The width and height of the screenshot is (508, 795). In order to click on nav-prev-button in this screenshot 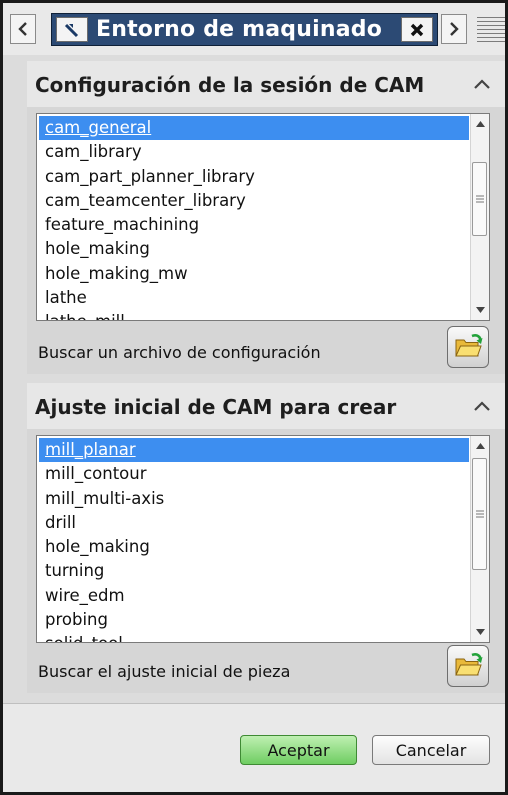, I will do `click(23, 29)`.